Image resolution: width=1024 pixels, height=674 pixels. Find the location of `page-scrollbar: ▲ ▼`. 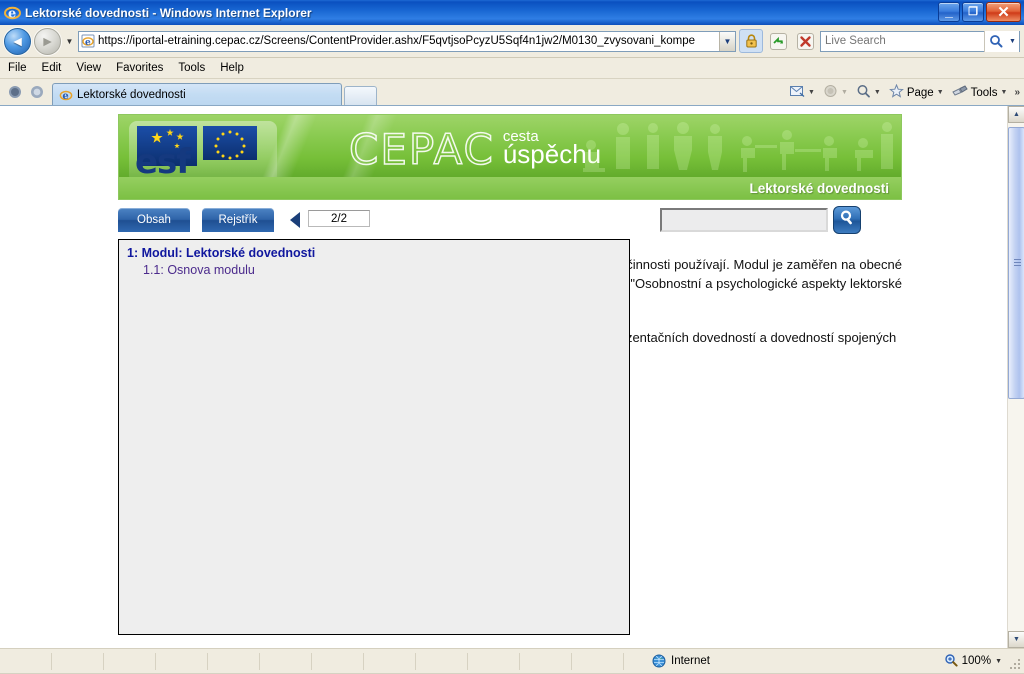

page-scrollbar: ▲ ▼ is located at coordinates (1015, 377).